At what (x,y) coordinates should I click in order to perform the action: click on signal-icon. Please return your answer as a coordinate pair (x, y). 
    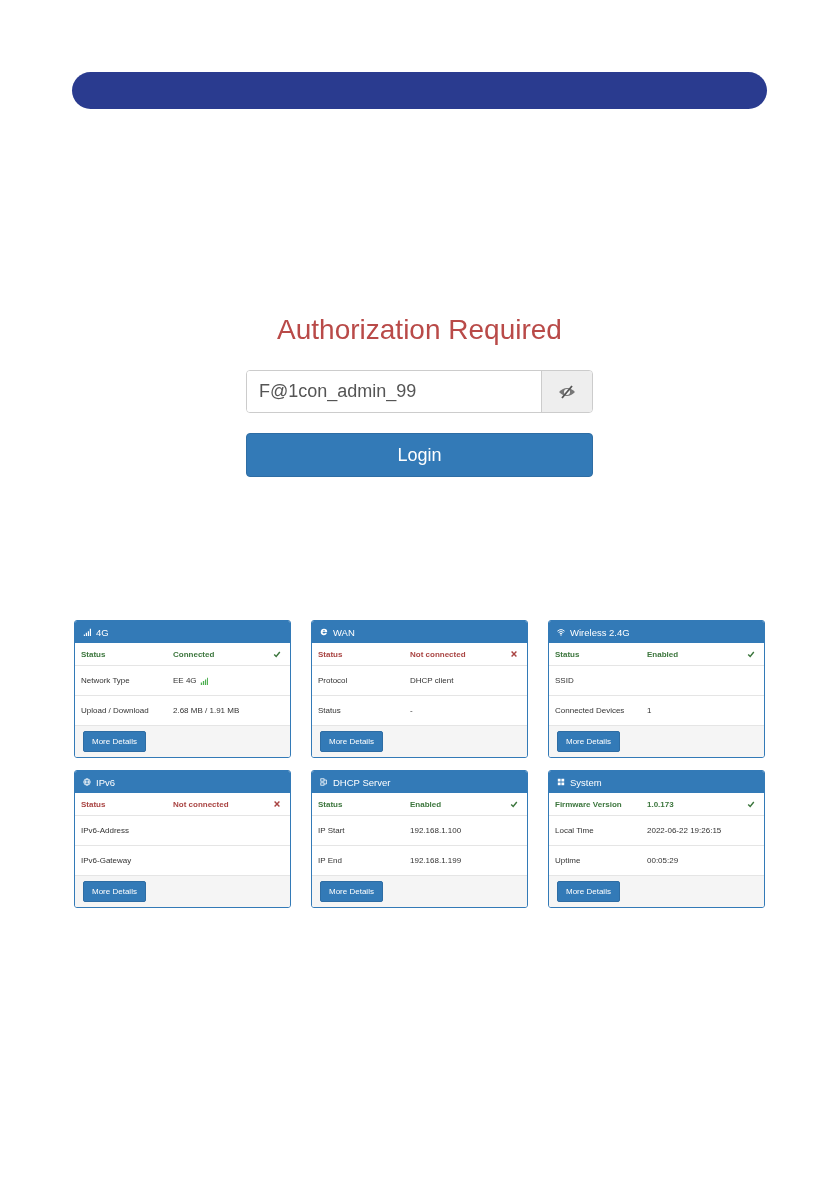
    Looking at the image, I should click on (87, 632).